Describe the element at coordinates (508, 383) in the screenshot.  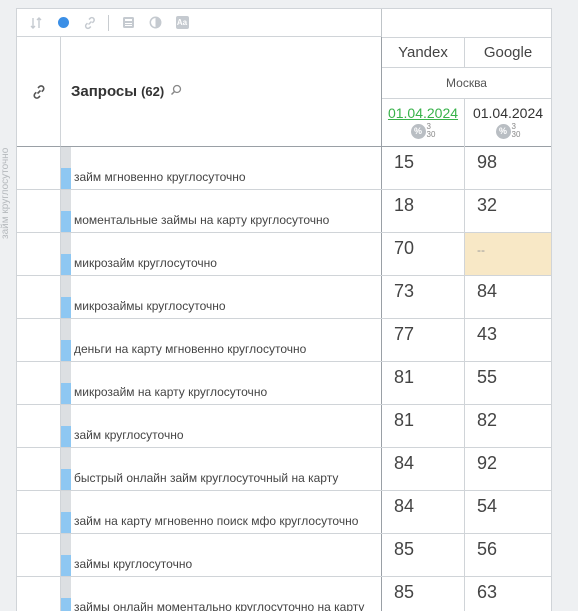
I see `google-position: 55` at that location.